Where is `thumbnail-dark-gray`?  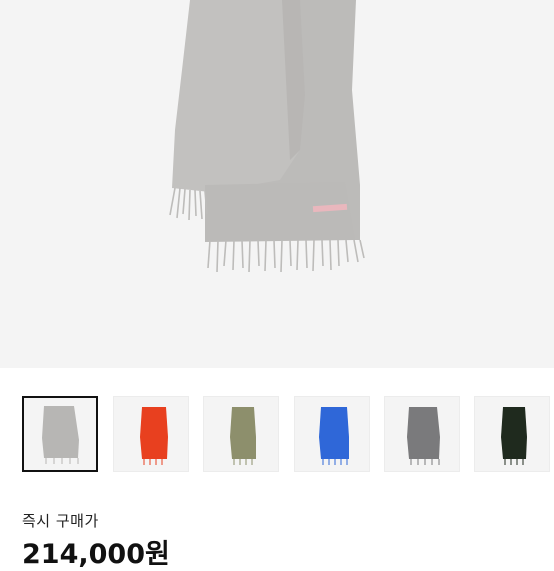 thumbnail-dark-gray is located at coordinates (422, 434).